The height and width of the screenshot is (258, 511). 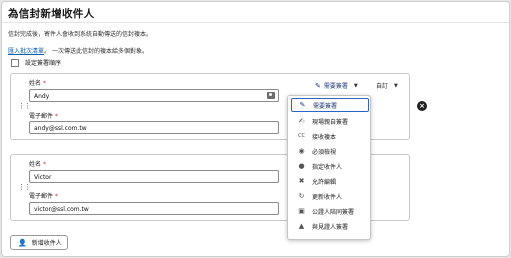 What do you see at coordinates (43, 63) in the screenshot?
I see `signing-order-label: 設定簽署順序` at bounding box center [43, 63].